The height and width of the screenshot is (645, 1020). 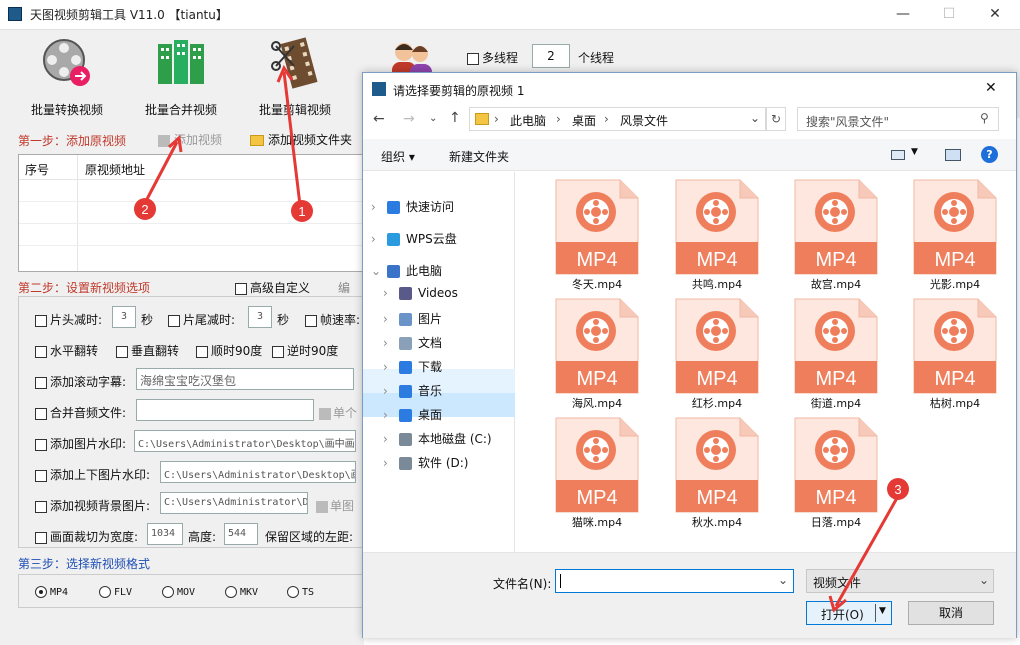 I want to click on annotation-1: 1, so click(x=301, y=211).